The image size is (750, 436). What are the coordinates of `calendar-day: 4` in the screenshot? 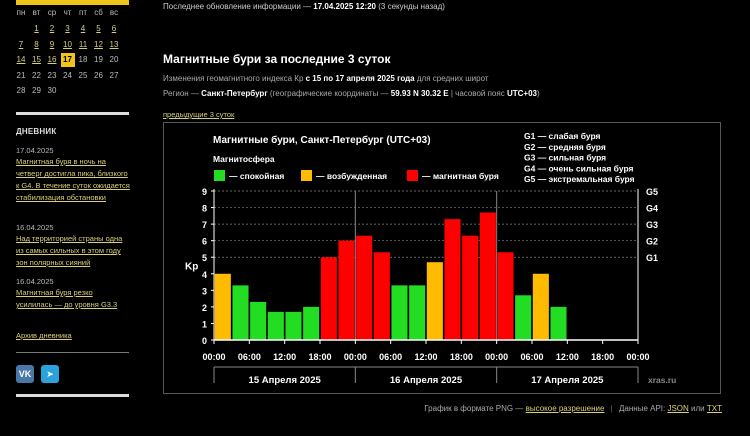 It's located at (83, 29).